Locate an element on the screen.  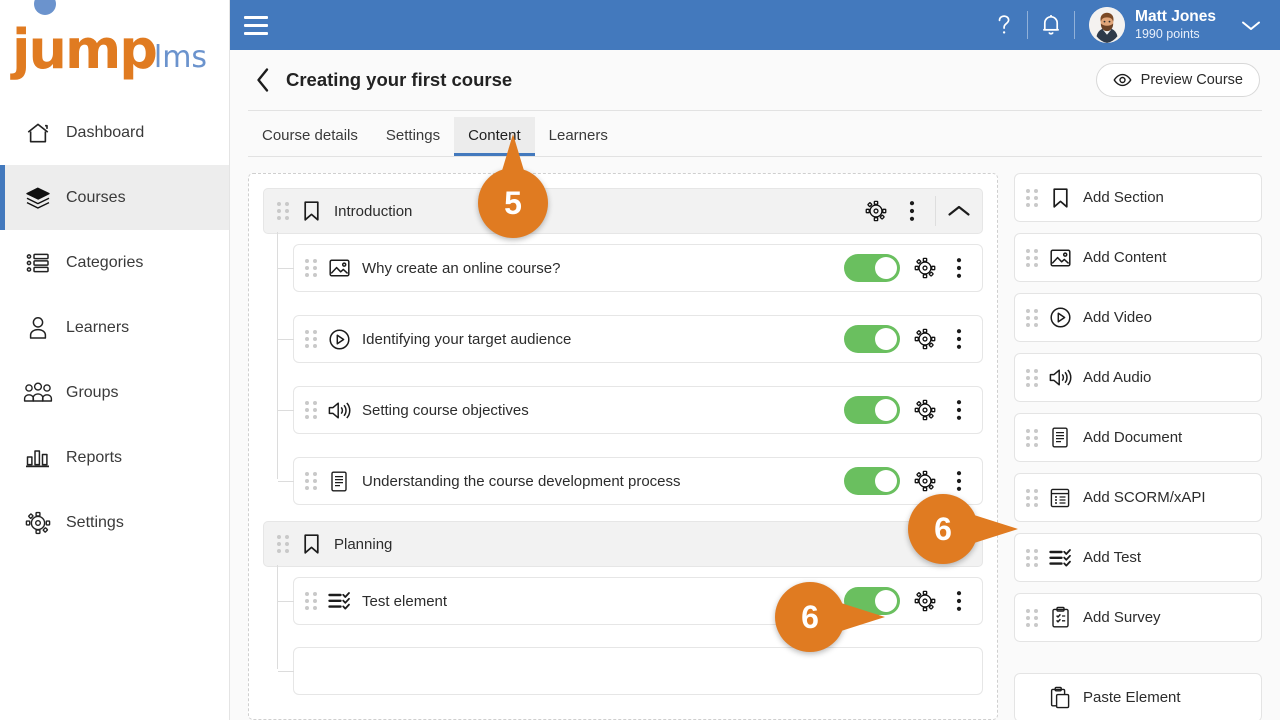
callout-badge-6-test-settings: 6 is located at coordinates (830, 617).